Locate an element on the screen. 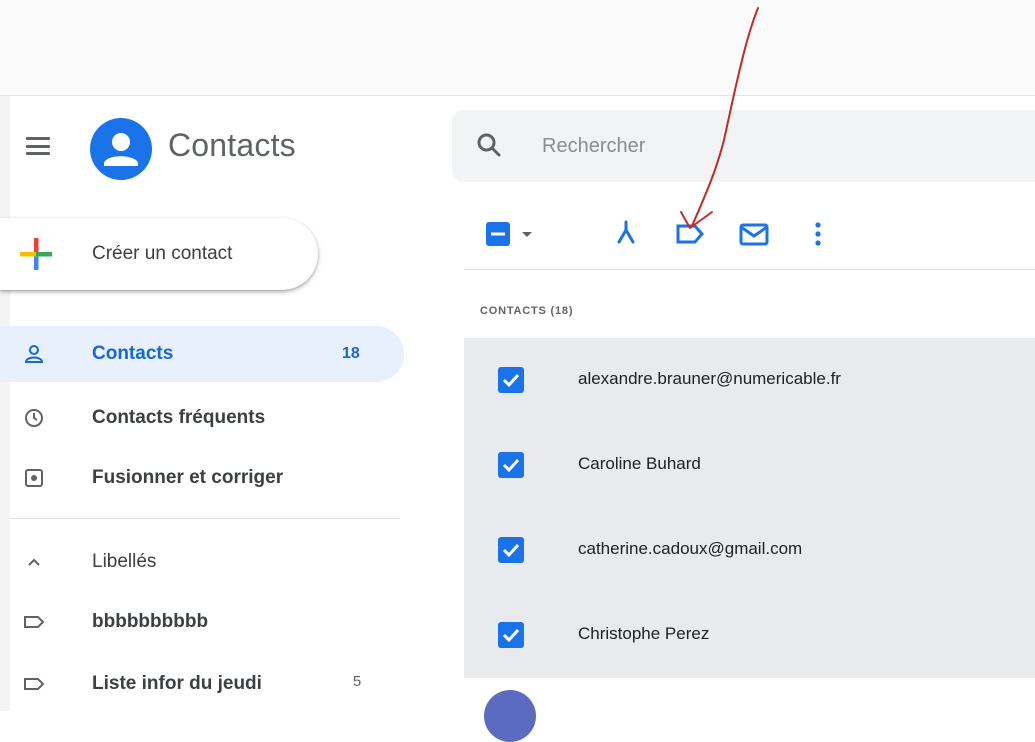  browser-top-area is located at coordinates (517, 48).